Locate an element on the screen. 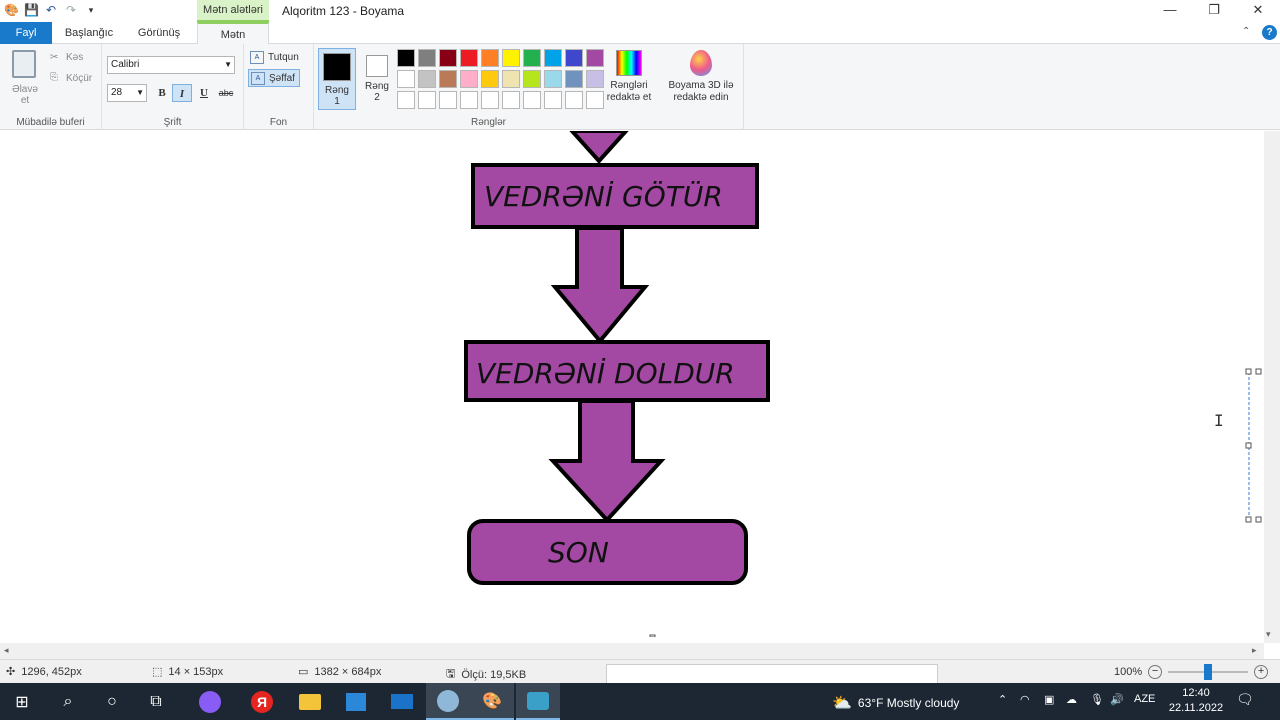 This screenshot has height=720, width=1280. horizontal-scrollbar: ◂ ▸ is located at coordinates (632, 651).